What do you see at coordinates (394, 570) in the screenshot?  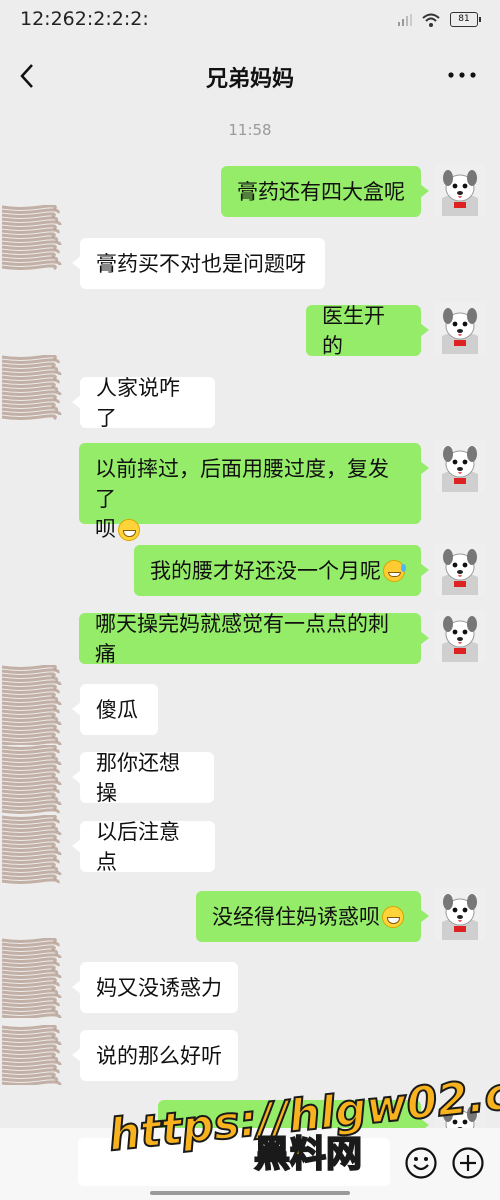 I see `laugh-cry-emoji-icon` at bounding box center [394, 570].